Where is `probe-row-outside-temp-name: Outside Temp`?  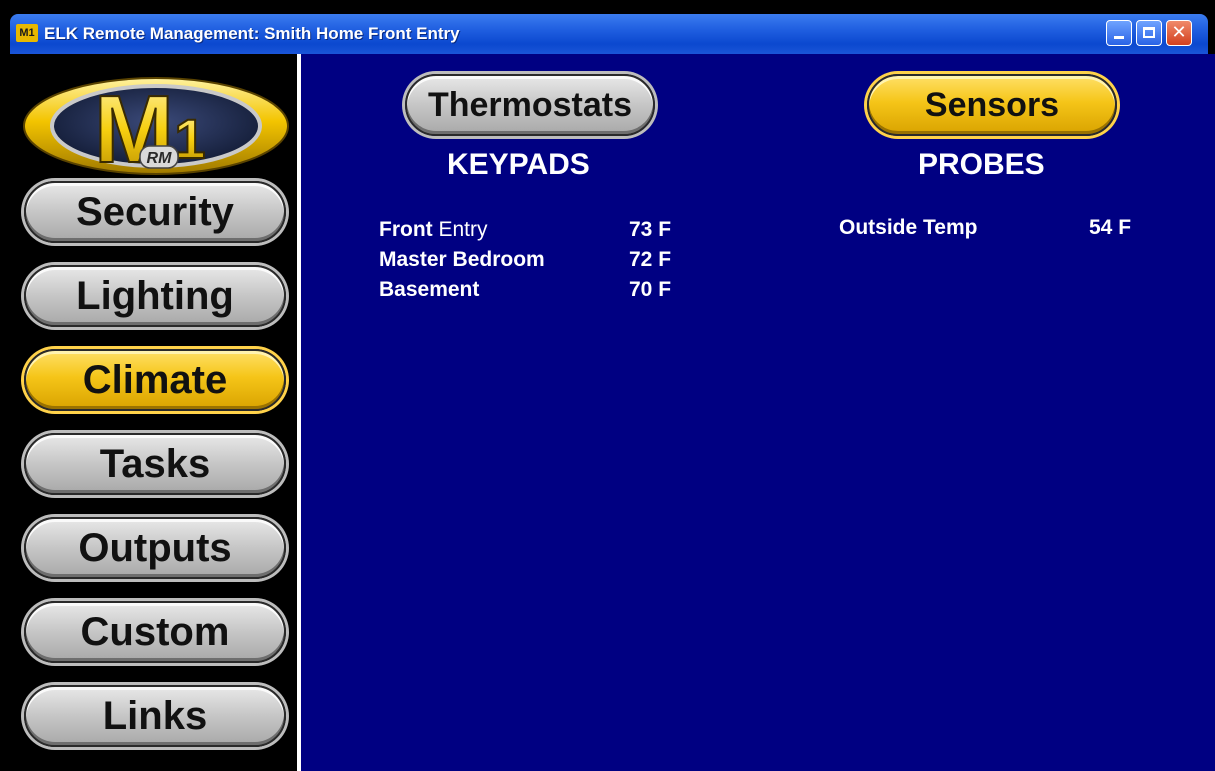 probe-row-outside-temp-name: Outside Temp is located at coordinates (908, 228).